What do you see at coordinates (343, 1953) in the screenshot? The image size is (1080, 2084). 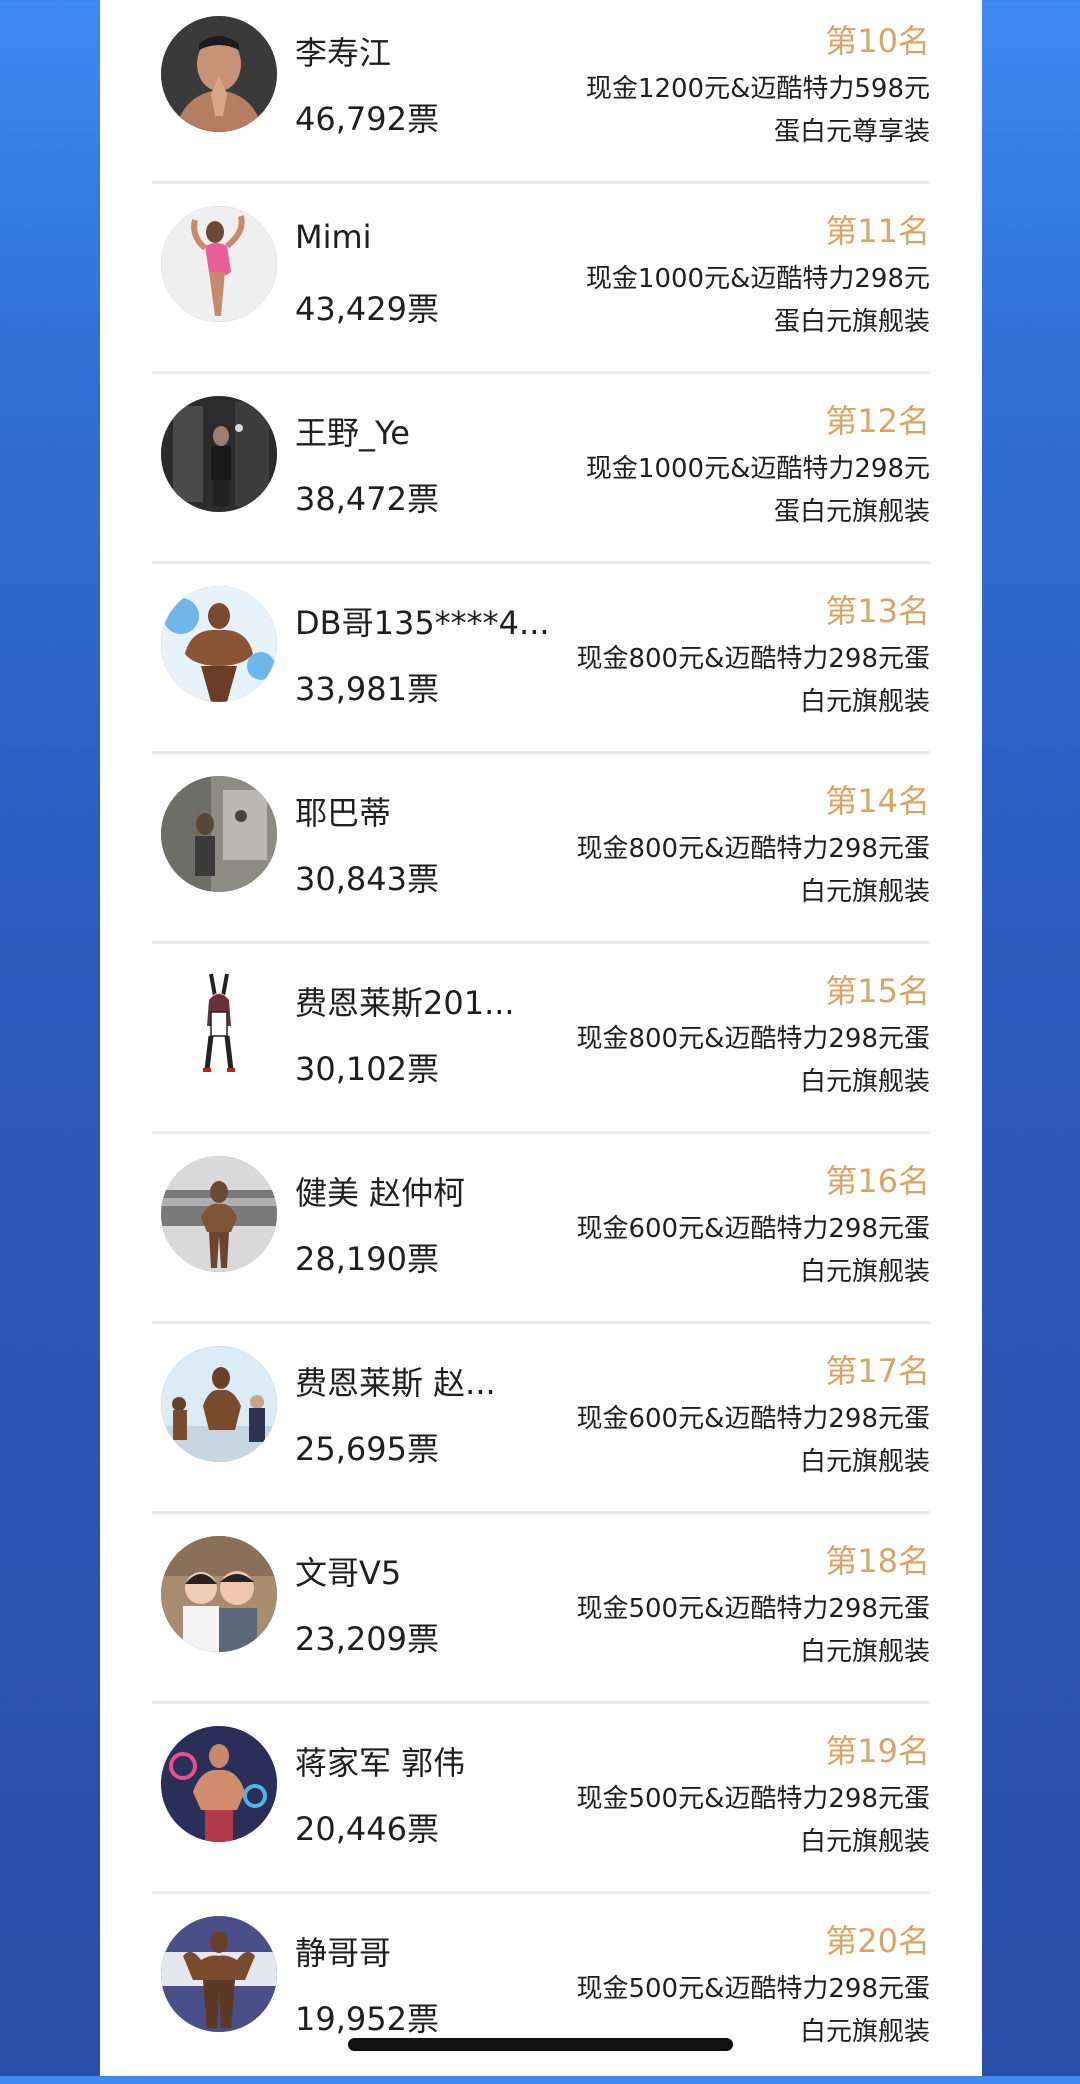 I see `participant-name: 静哥哥` at bounding box center [343, 1953].